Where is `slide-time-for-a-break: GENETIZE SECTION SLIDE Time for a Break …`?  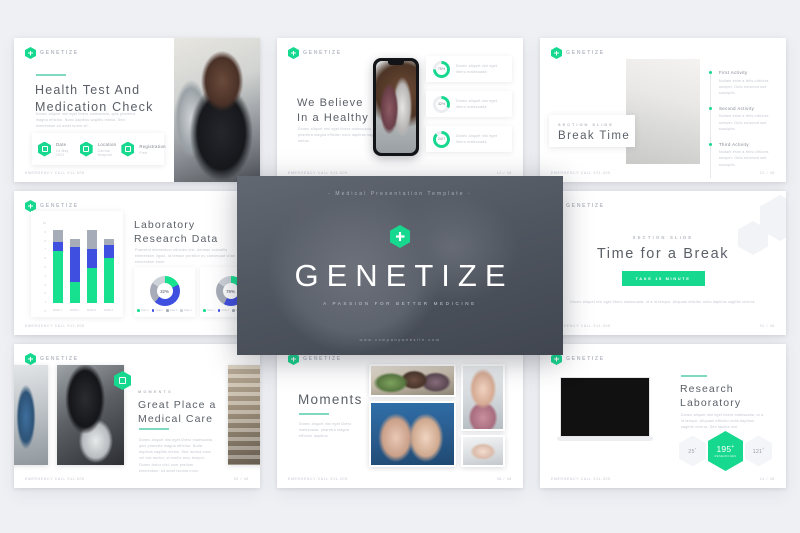 slide-time-for-a-break: GENETIZE SECTION SLIDE Time for a Break … is located at coordinates (663, 263).